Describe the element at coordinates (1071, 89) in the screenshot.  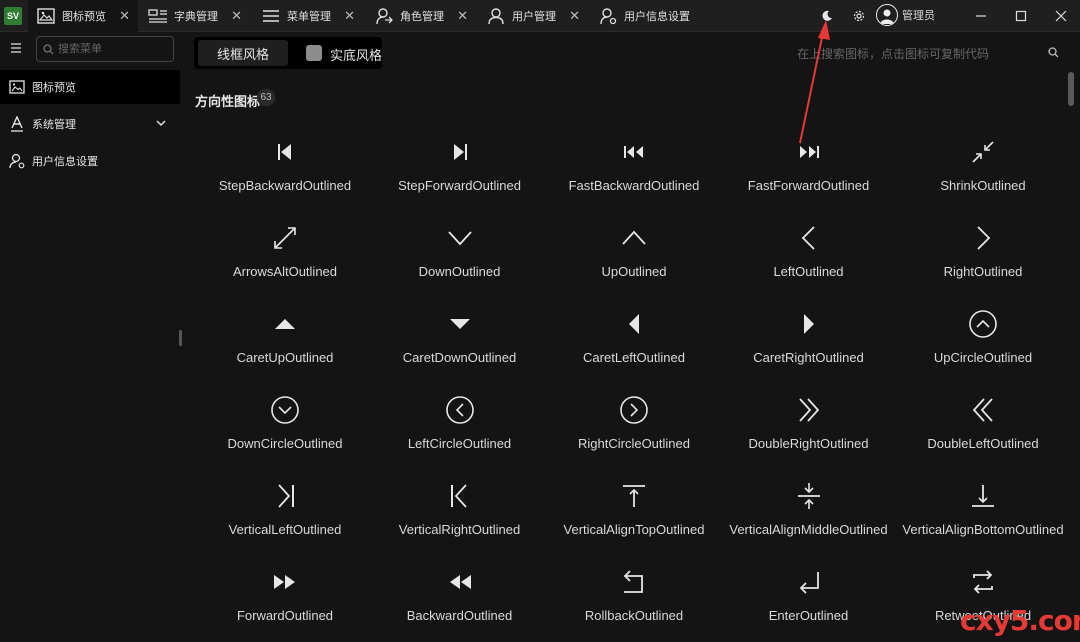
I see `scrollbar-thumb` at that location.